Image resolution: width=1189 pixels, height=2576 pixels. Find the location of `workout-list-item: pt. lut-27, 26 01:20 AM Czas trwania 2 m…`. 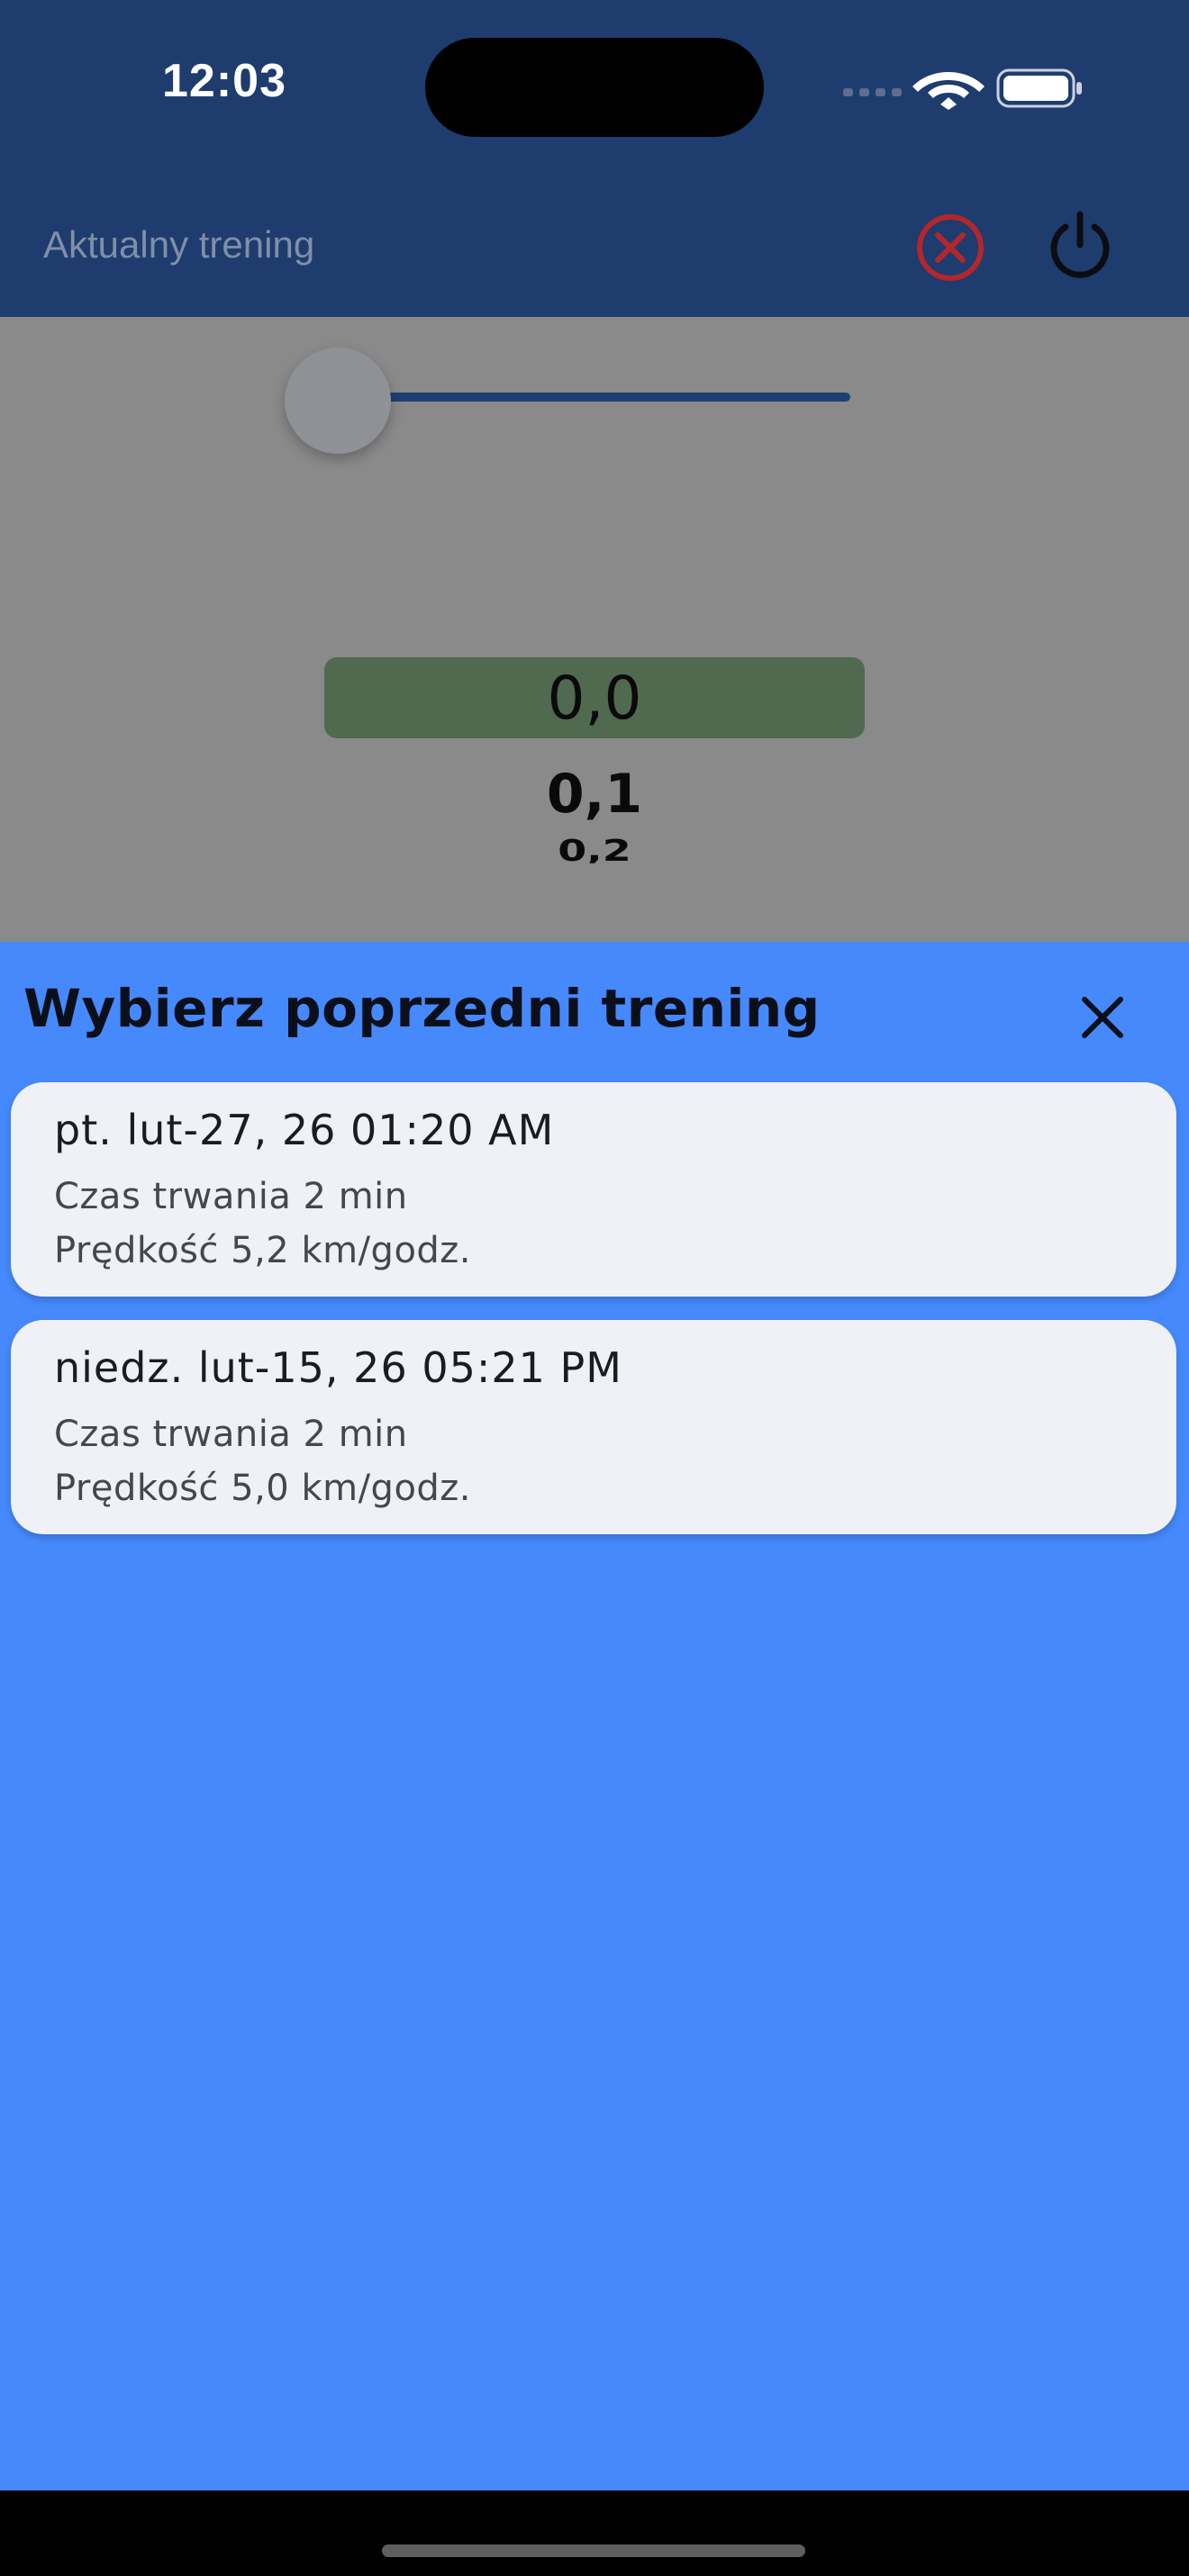

workout-list-item: pt. lut-27, 26 01:20 AM Czas trwania 2 m… is located at coordinates (594, 1189).